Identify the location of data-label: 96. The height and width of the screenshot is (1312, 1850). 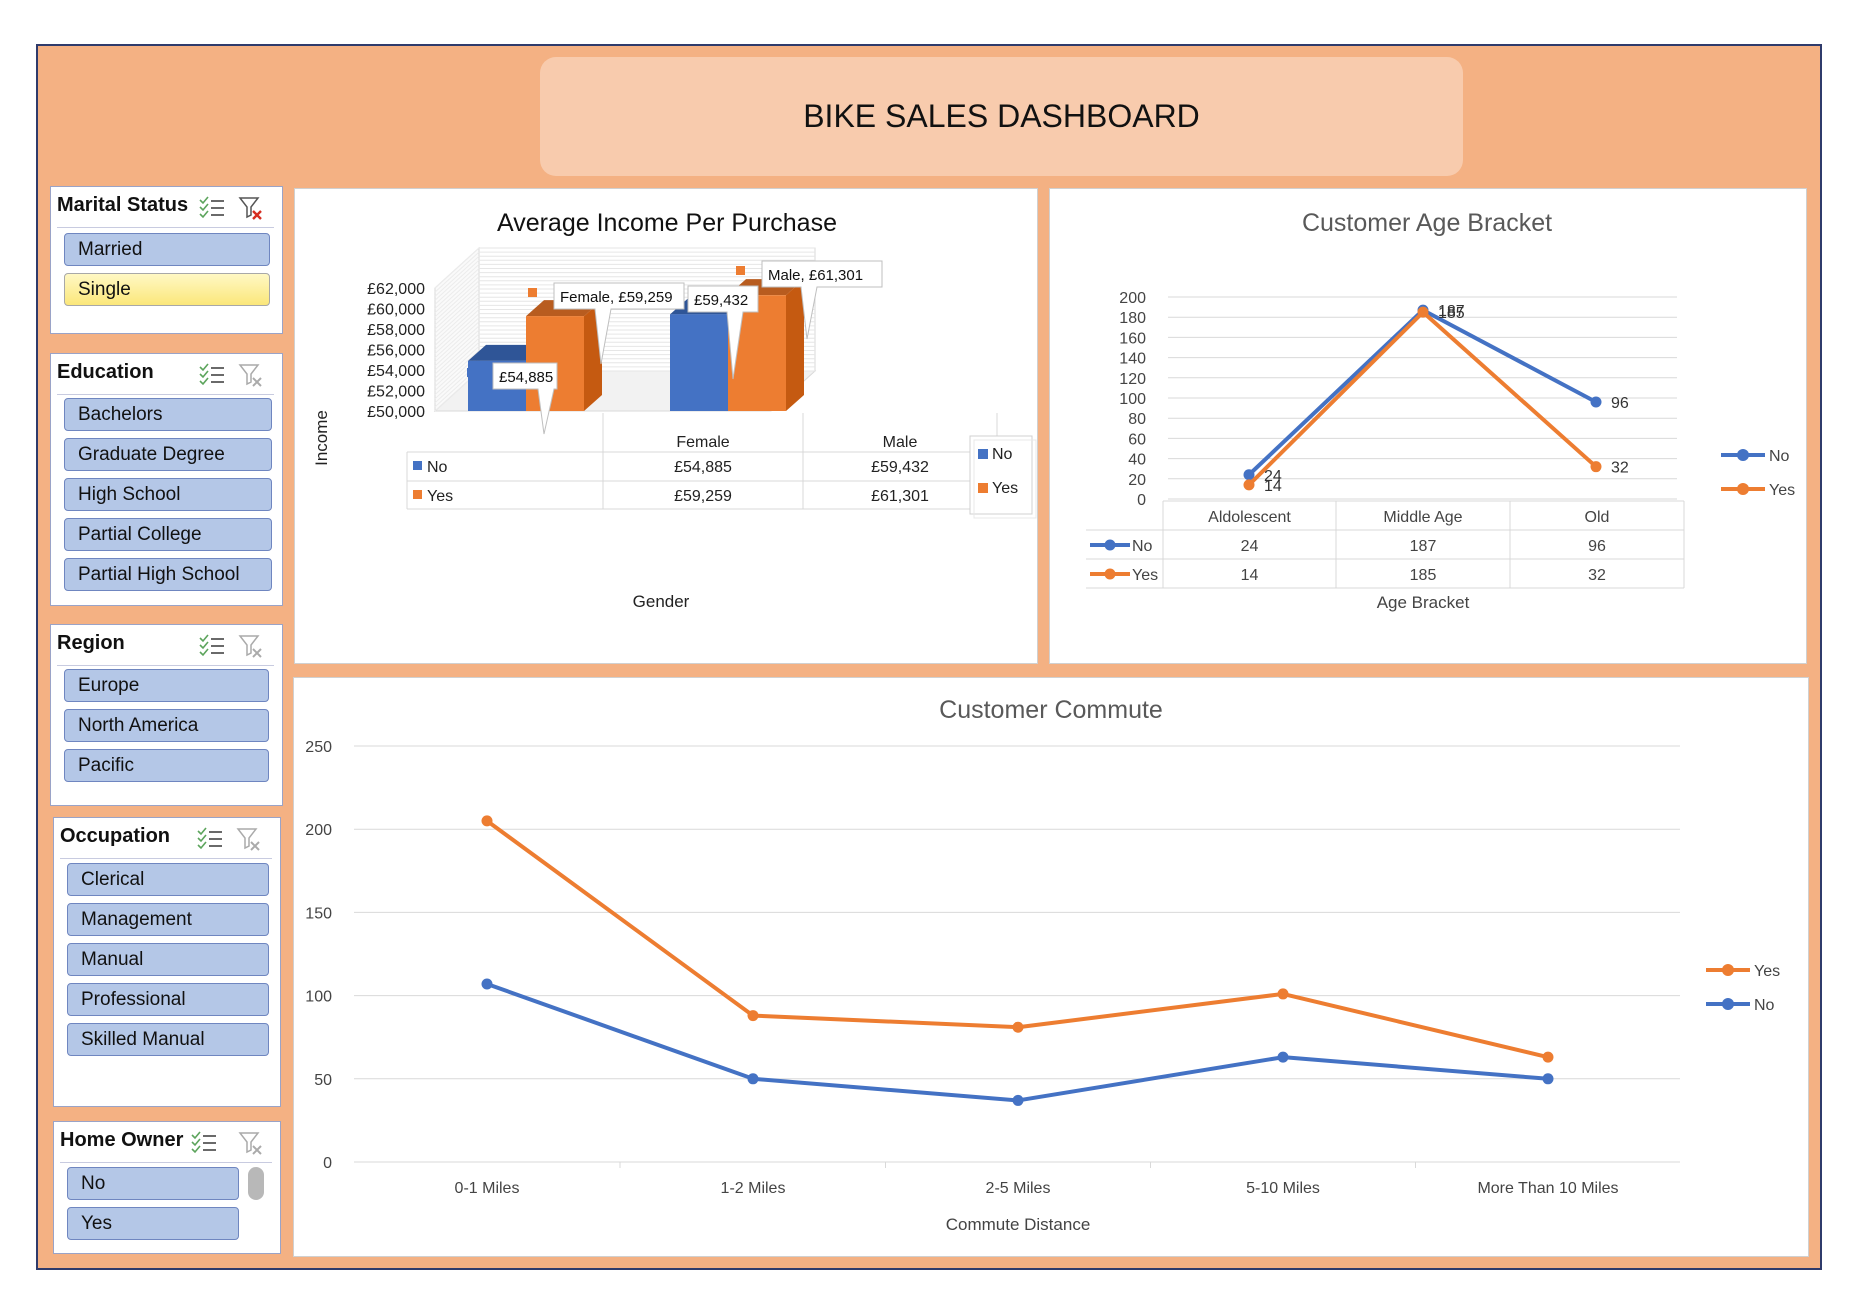
(1620, 403).